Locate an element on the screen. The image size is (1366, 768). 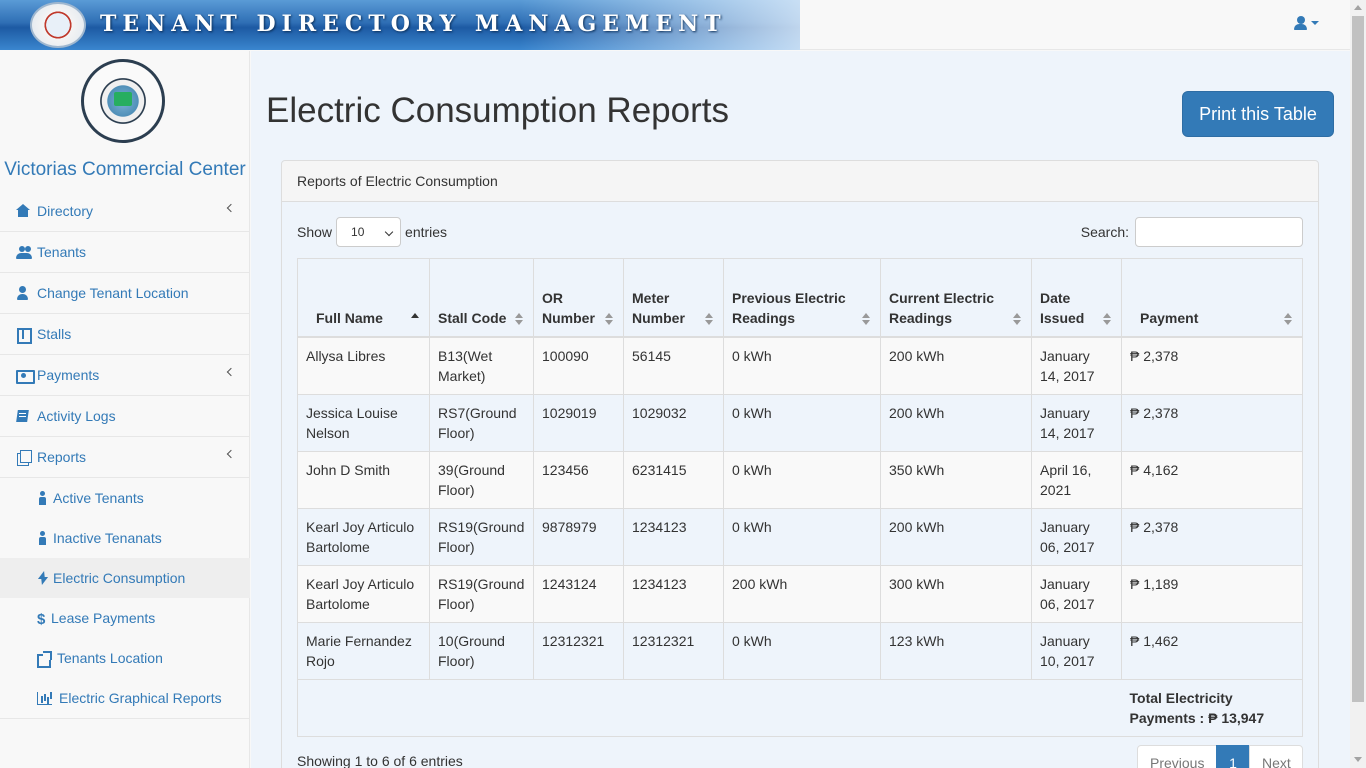
sidebar-item-reports: Reports is located at coordinates (125, 457).